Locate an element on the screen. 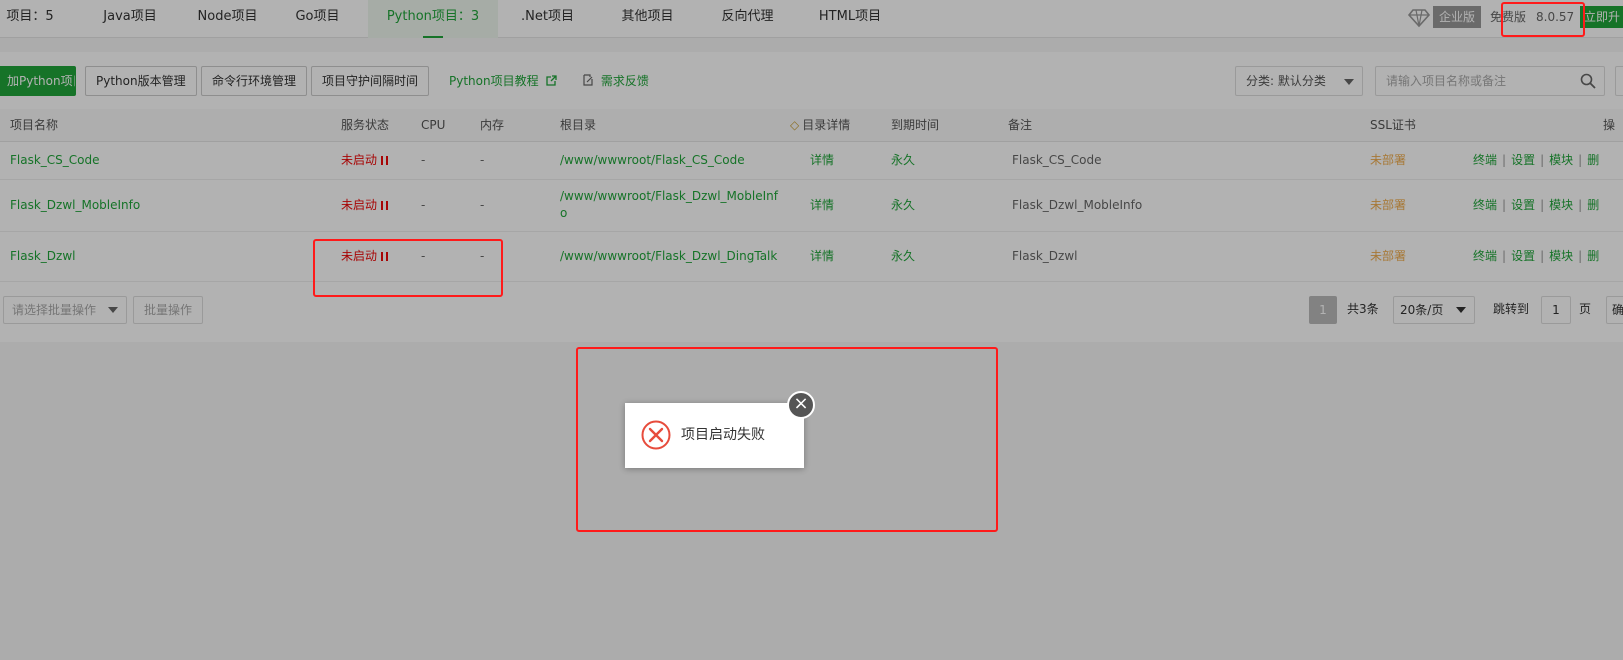  error-toast: 项目启动失败 is located at coordinates (714, 435).